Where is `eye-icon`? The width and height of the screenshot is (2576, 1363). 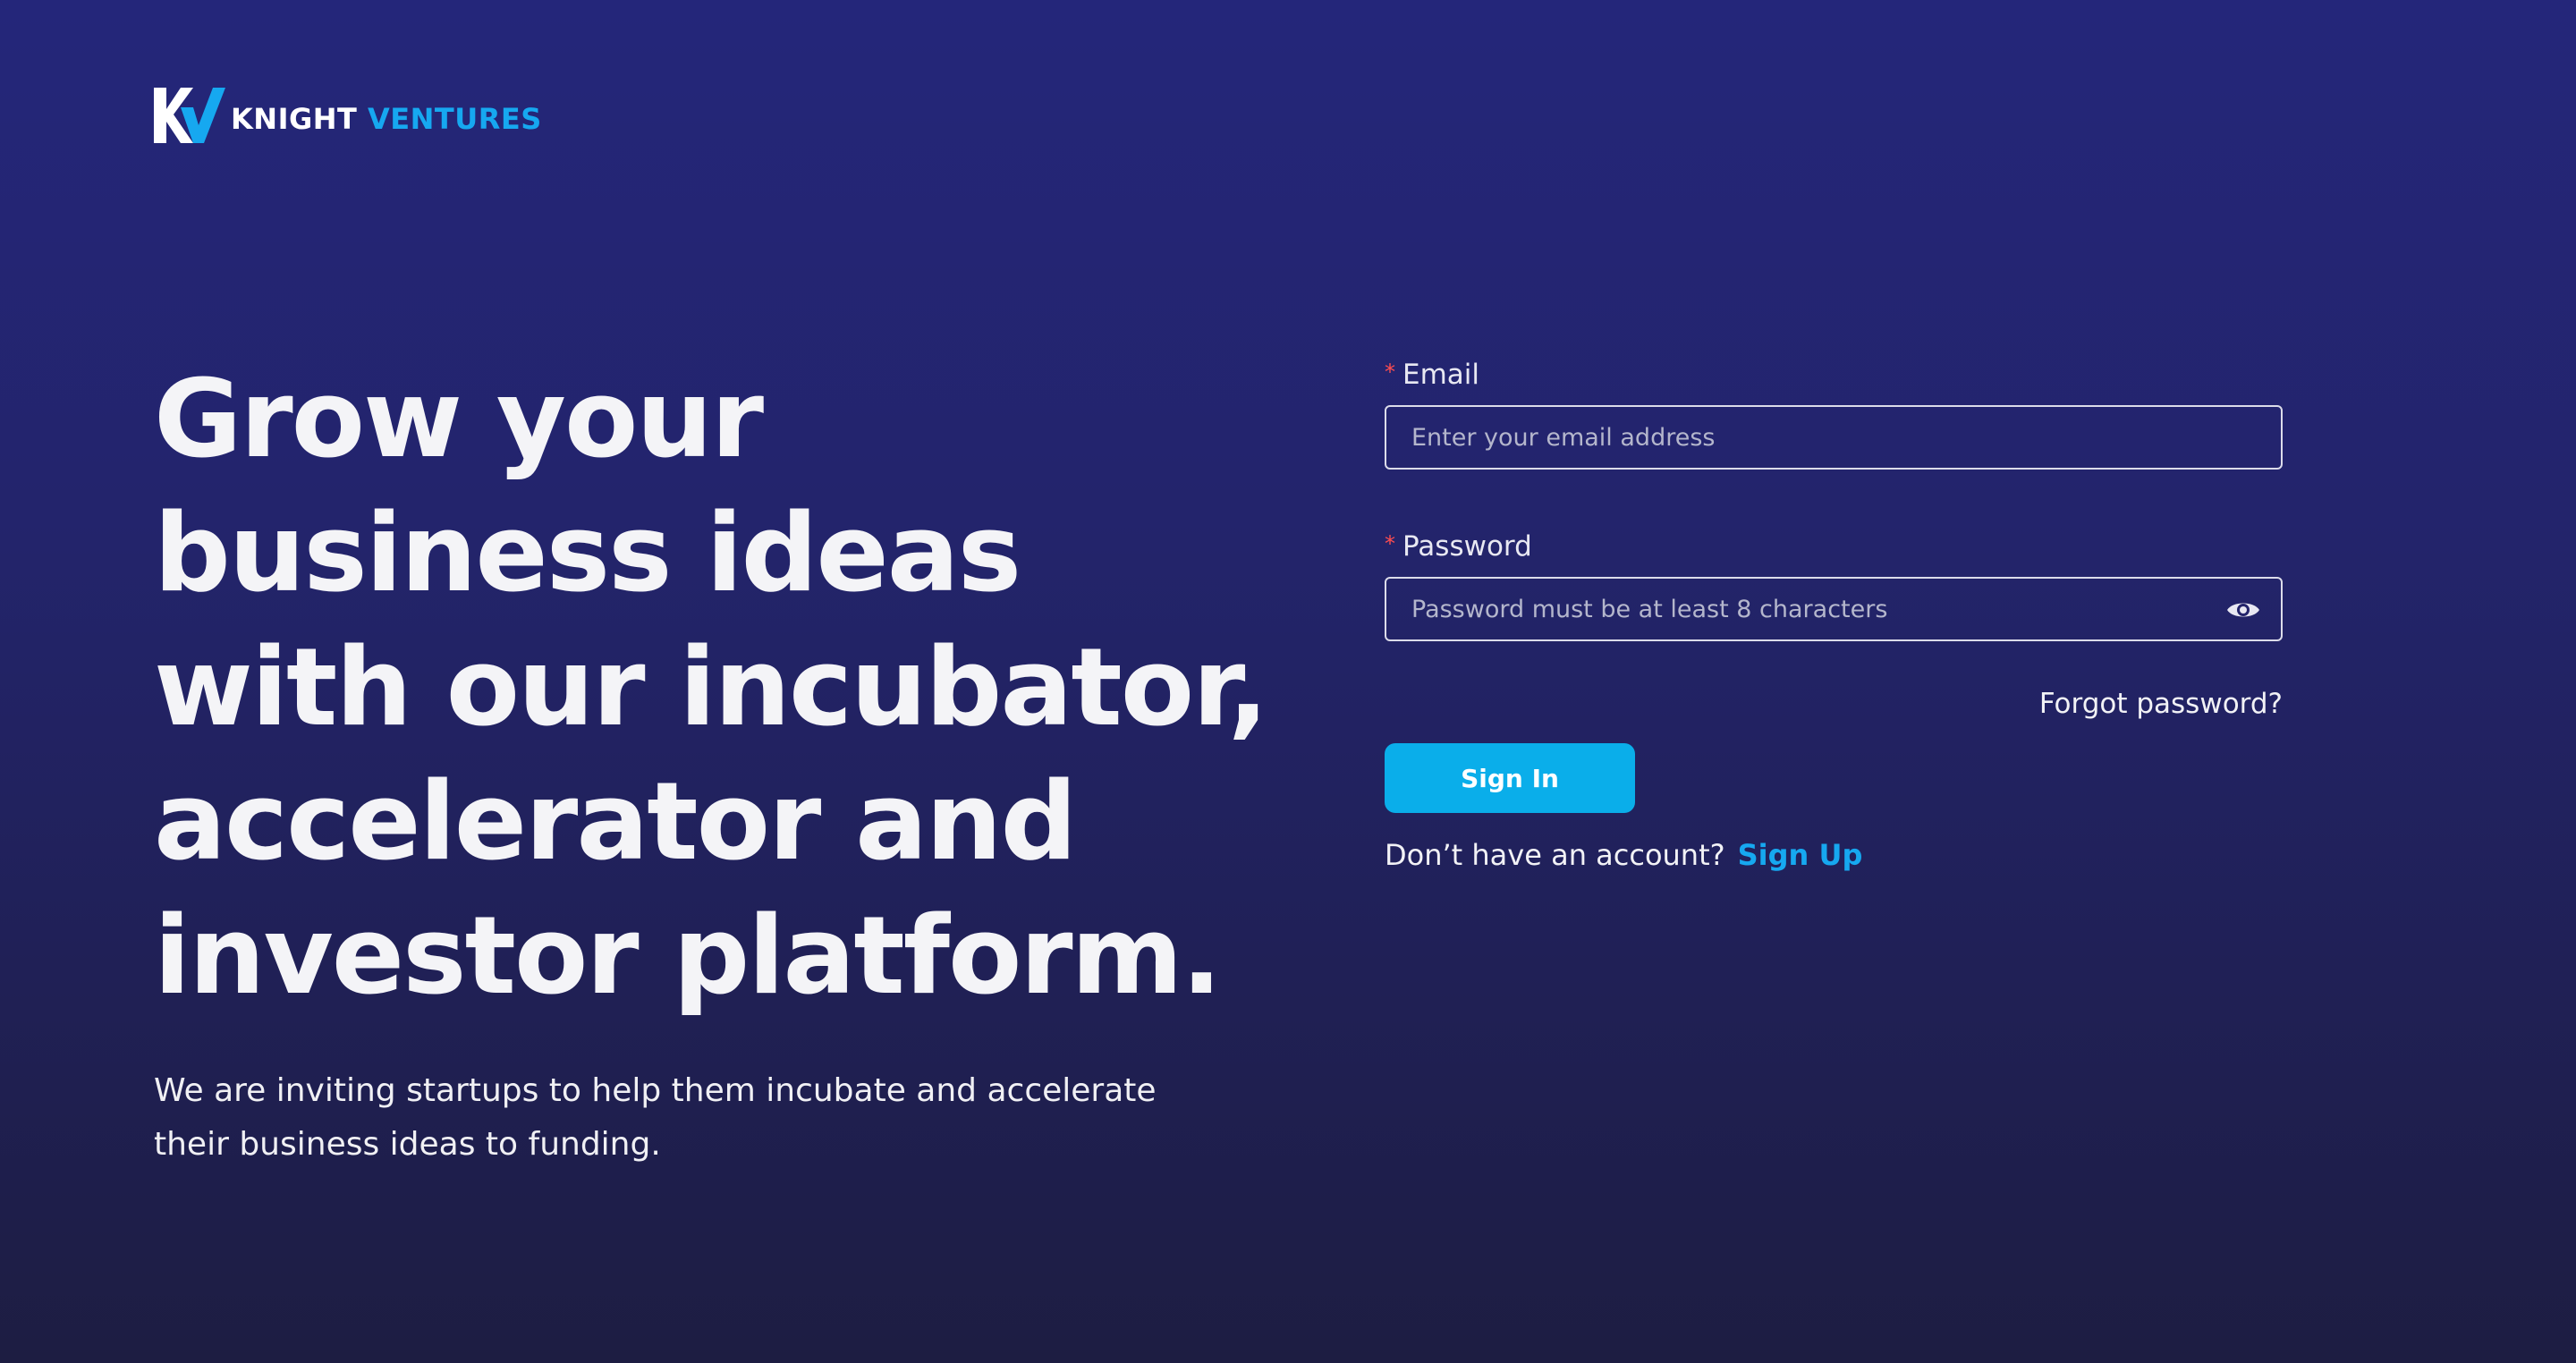 eye-icon is located at coordinates (2243, 610).